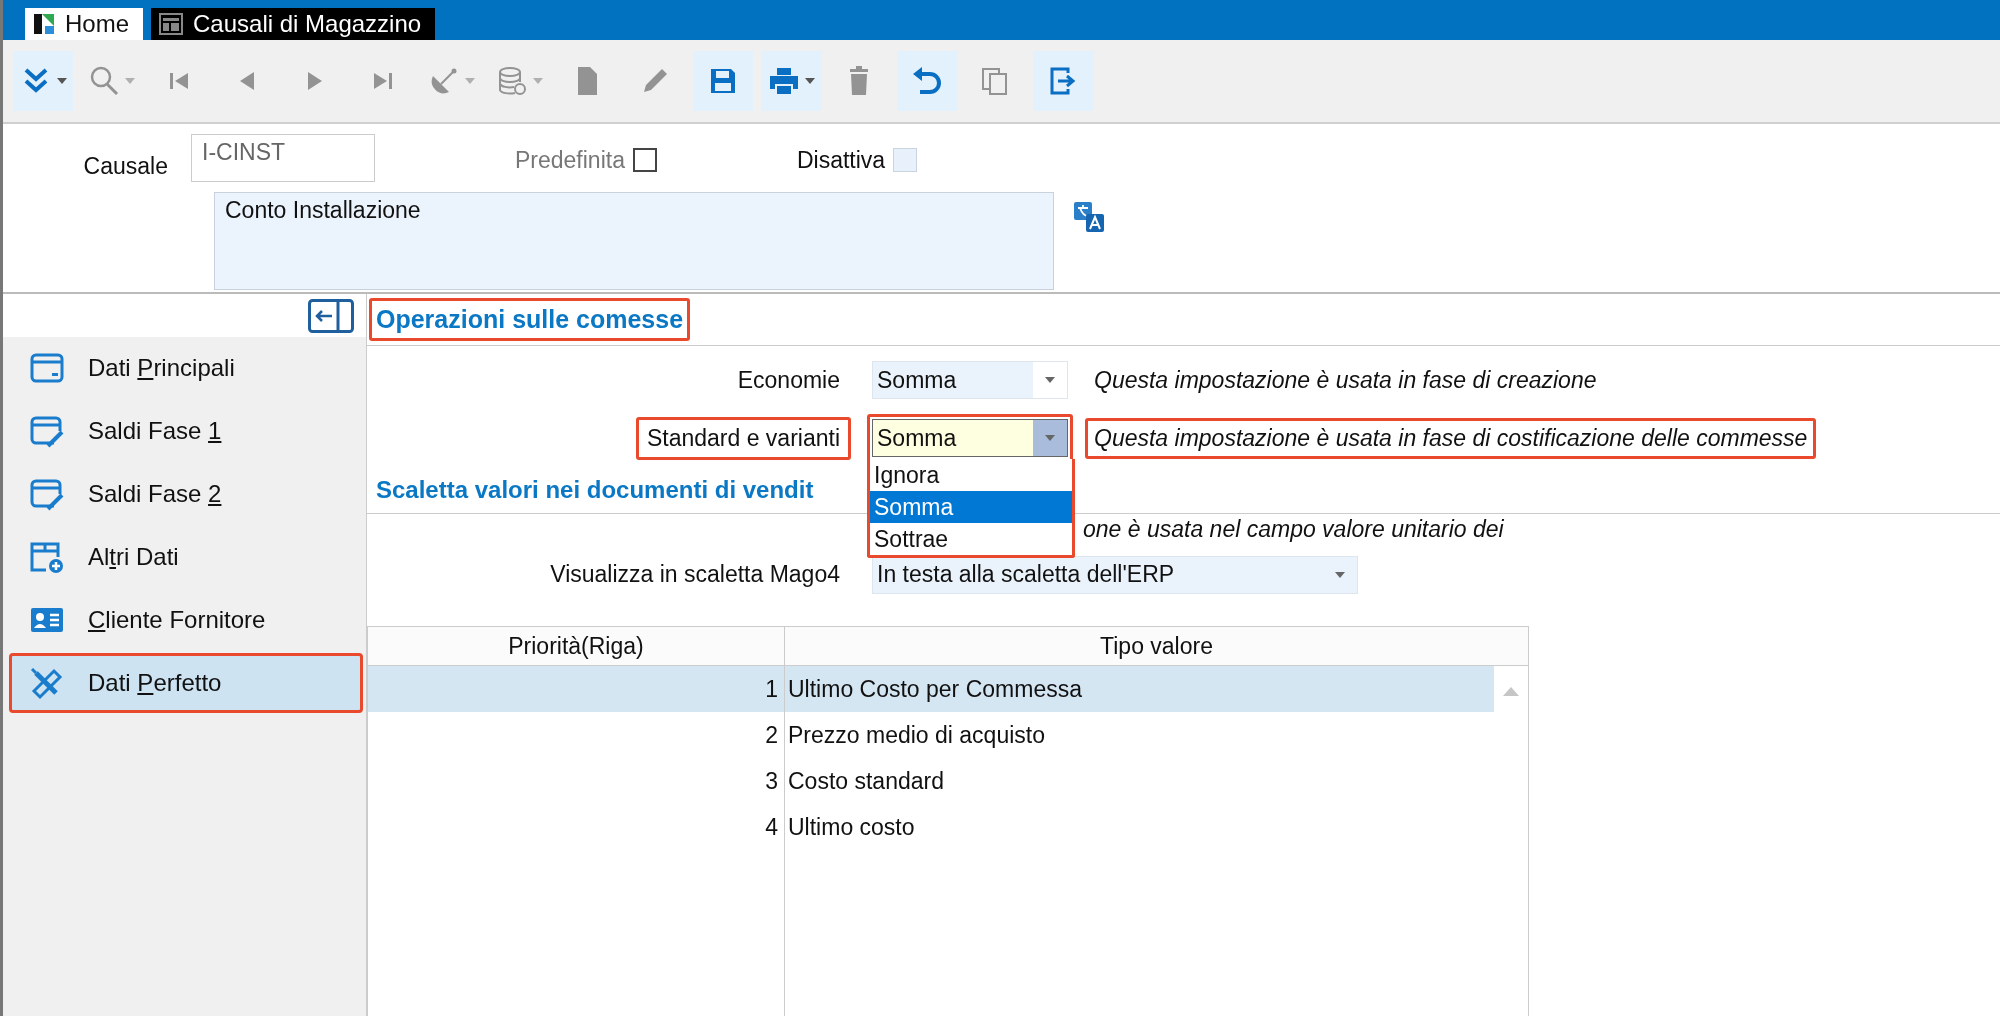 The height and width of the screenshot is (1016, 2000). I want to click on exit-button, so click(1063, 81).